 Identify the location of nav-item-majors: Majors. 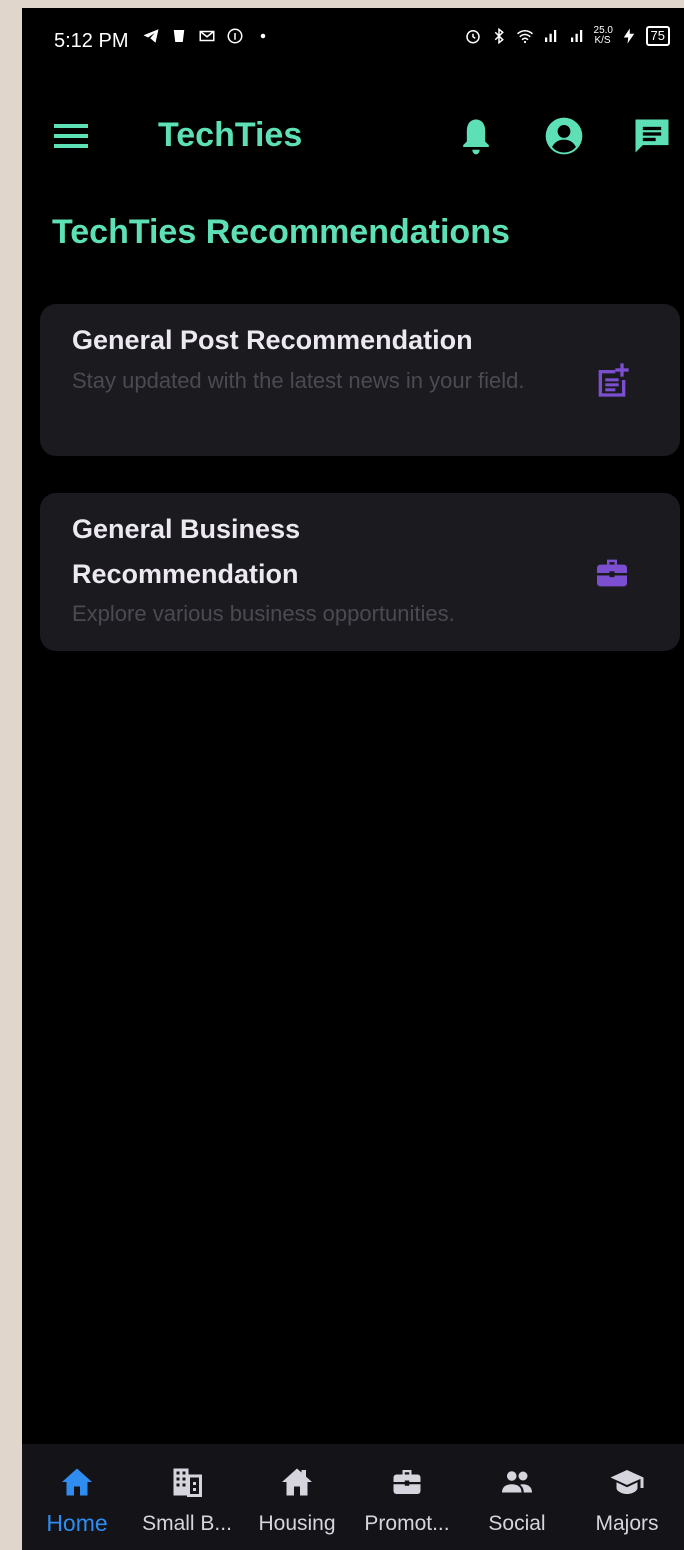
(627, 1497).